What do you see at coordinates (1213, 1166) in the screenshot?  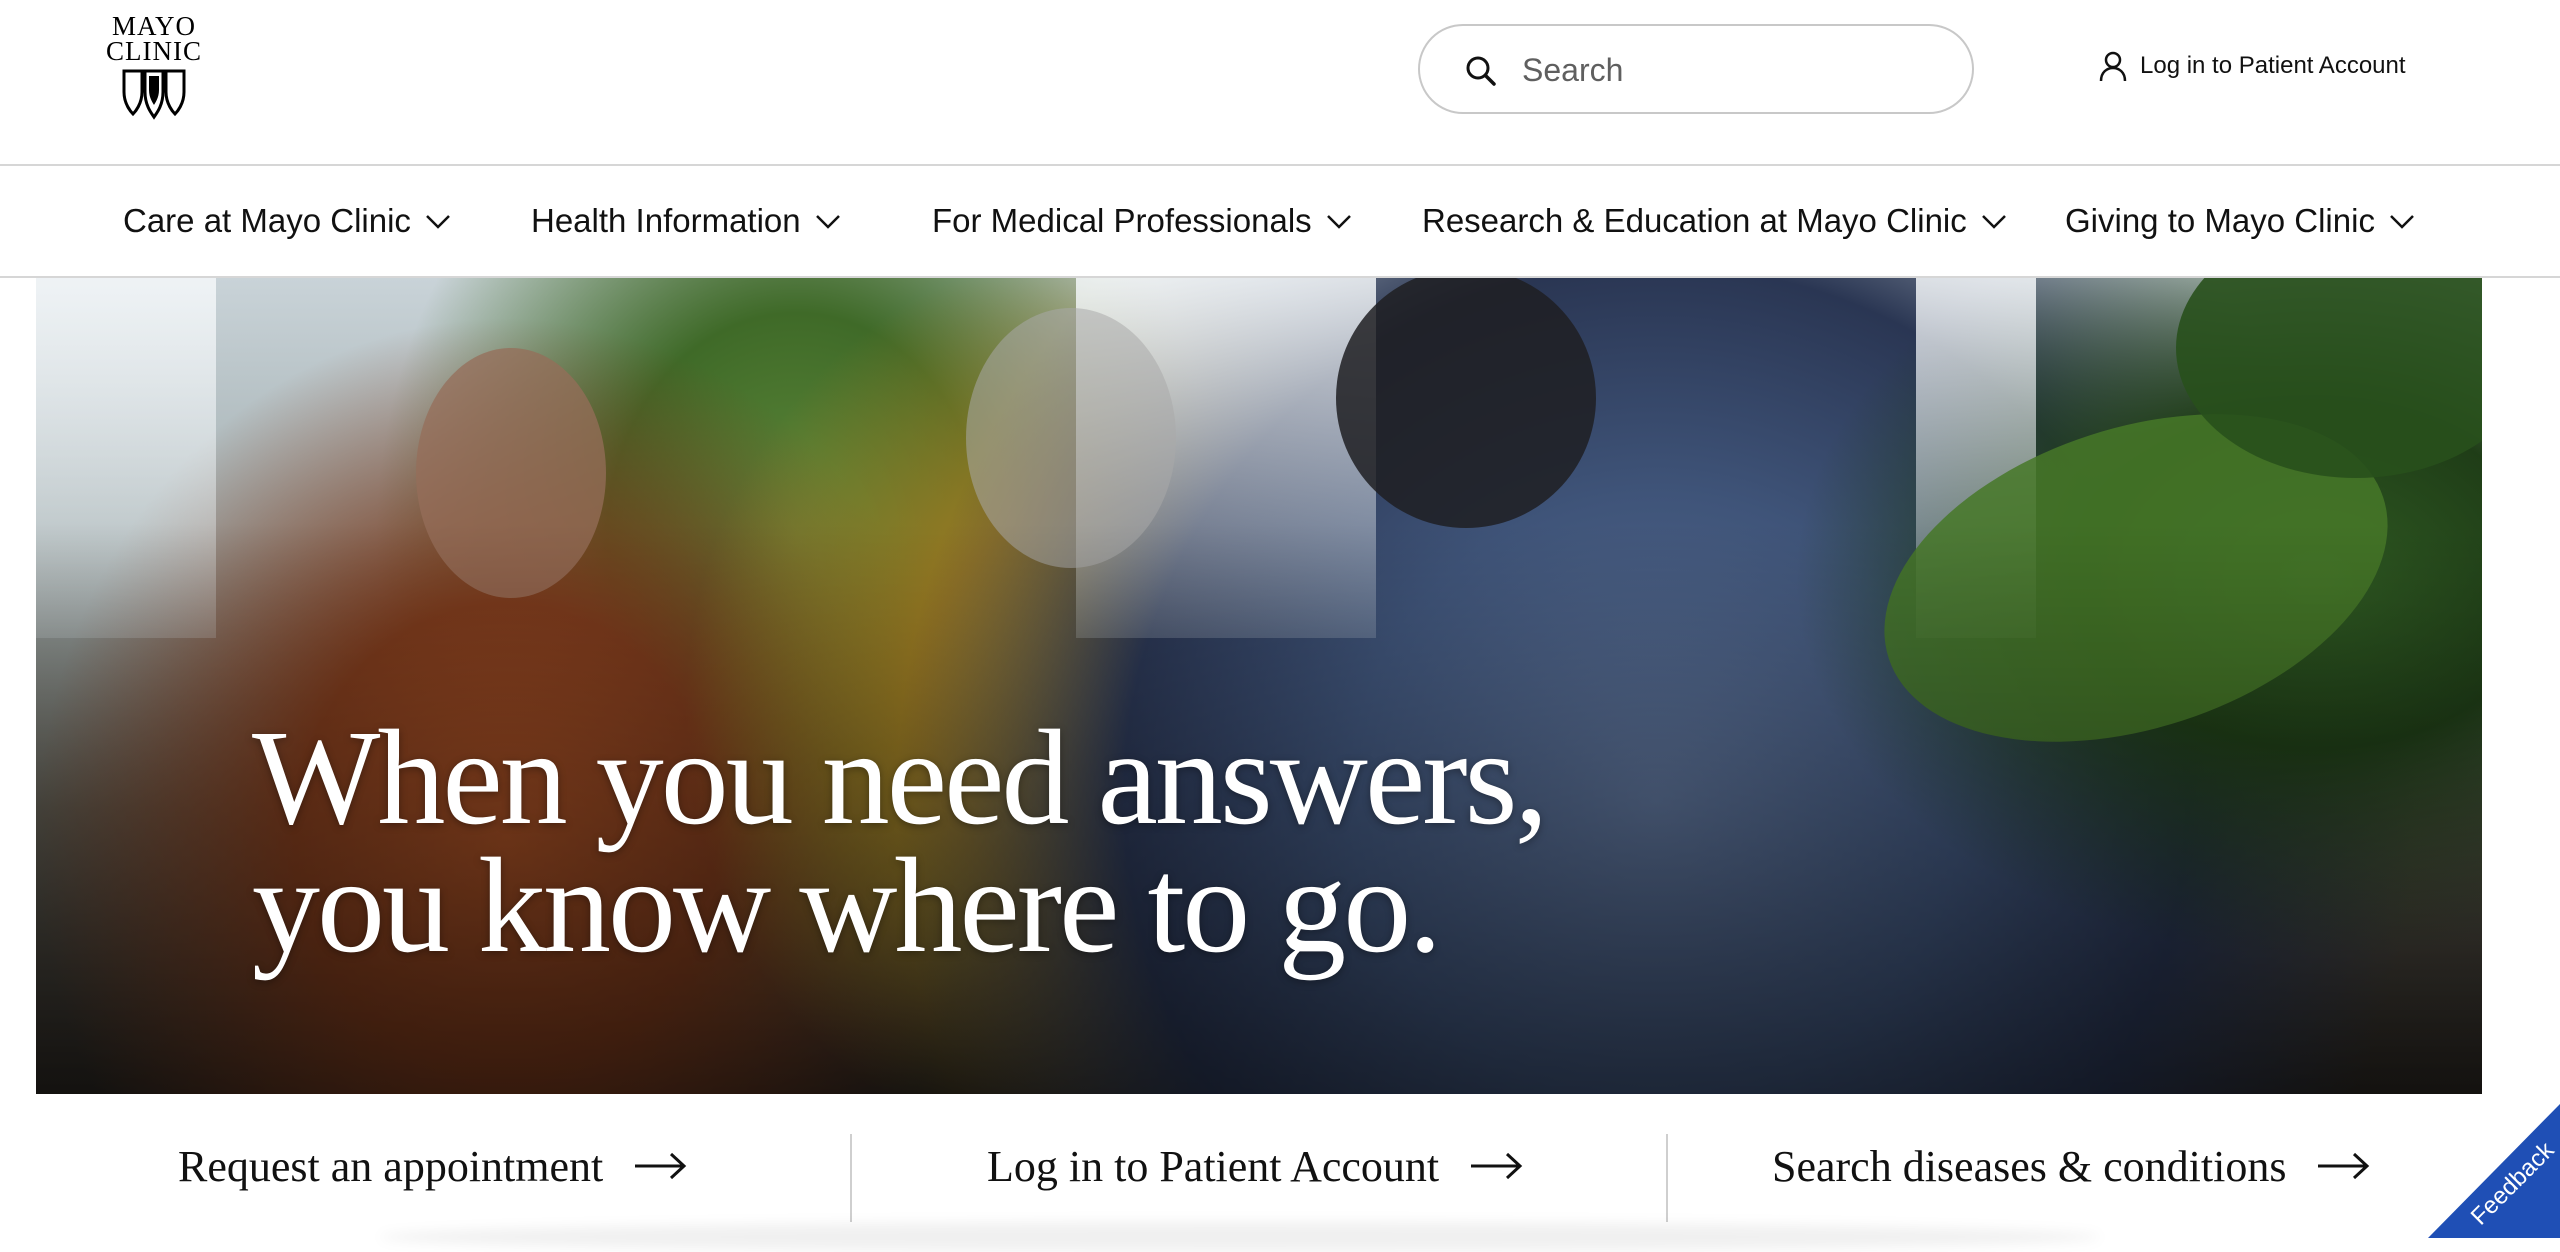 I see `quick-link-label: Log in to Patient Account` at bounding box center [1213, 1166].